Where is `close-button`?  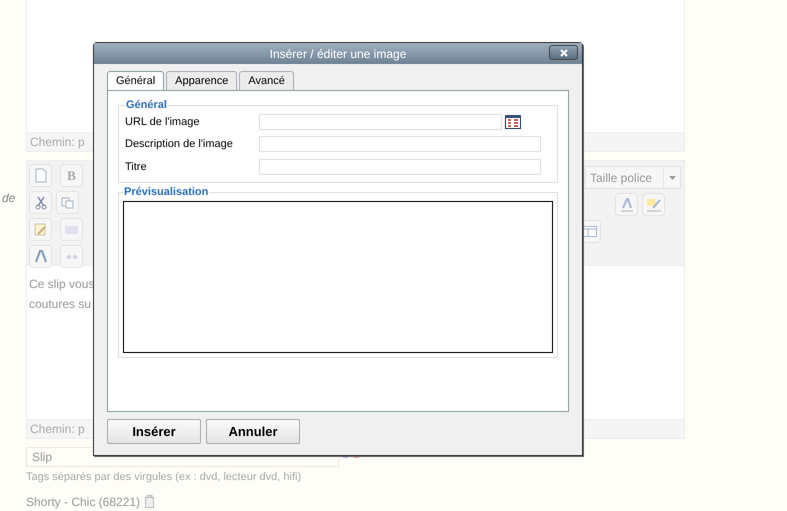 close-button is located at coordinates (563, 52).